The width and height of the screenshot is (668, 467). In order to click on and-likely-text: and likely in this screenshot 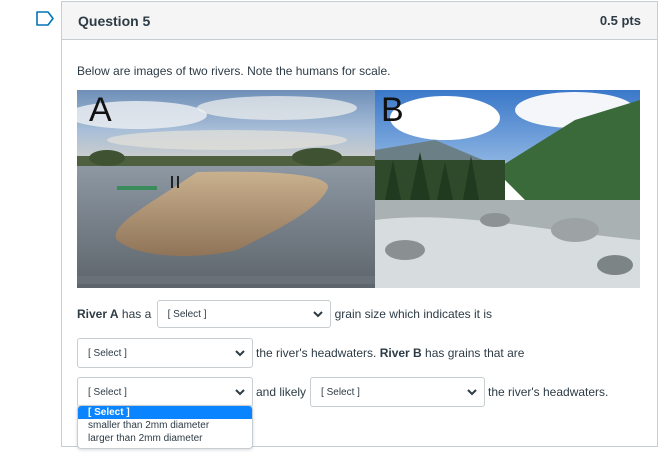, I will do `click(281, 392)`.